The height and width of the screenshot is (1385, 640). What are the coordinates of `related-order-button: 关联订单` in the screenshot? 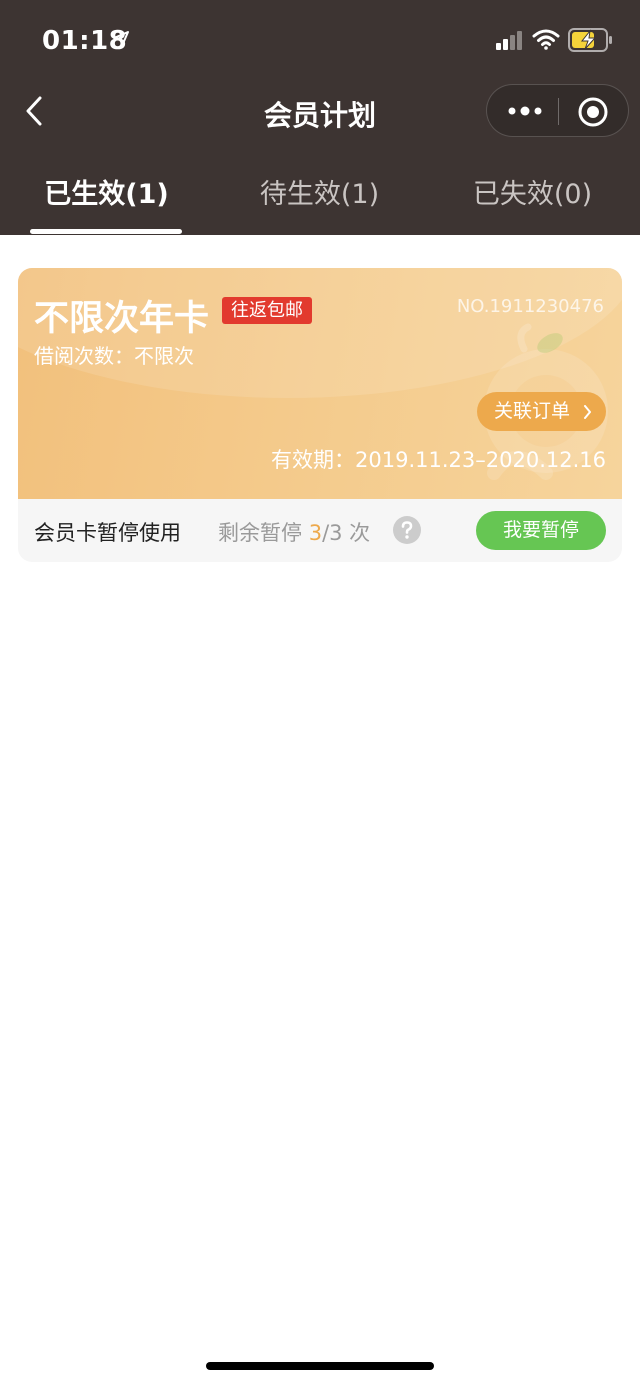 It's located at (541, 411).